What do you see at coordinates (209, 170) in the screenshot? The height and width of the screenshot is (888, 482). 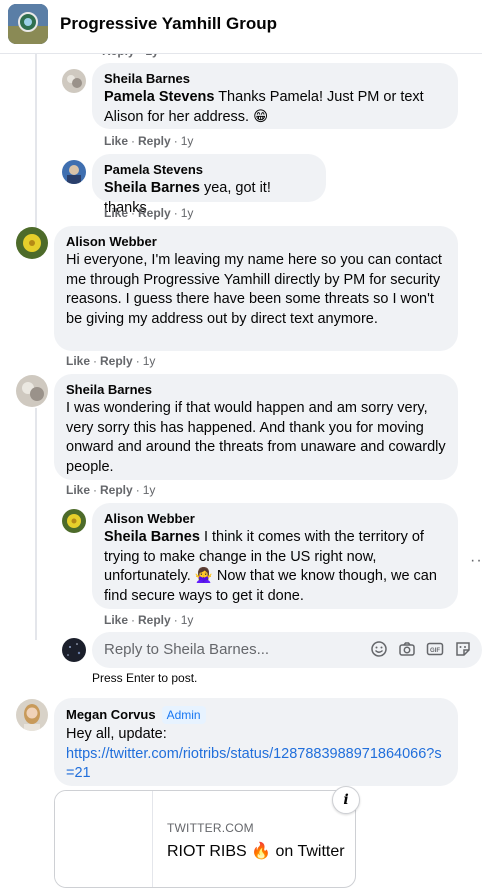 I see `comment-author: Pamela Stevens` at bounding box center [209, 170].